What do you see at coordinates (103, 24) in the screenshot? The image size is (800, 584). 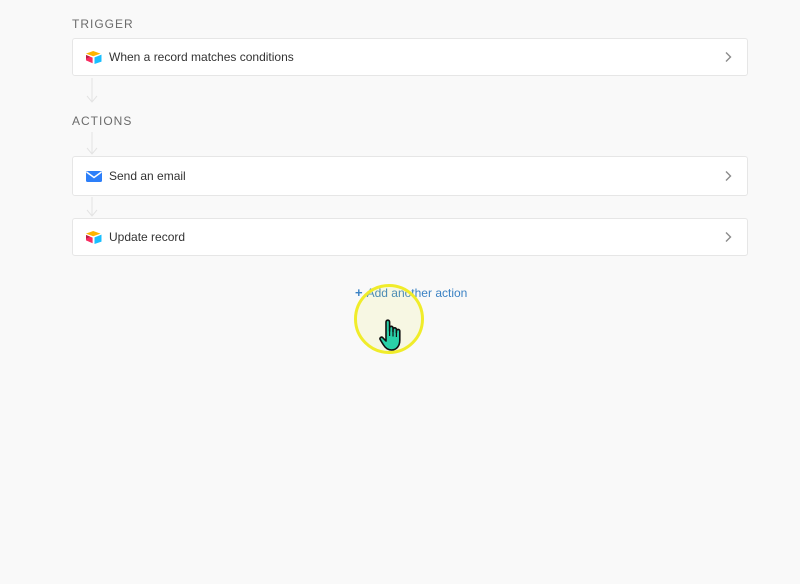 I see `trigger-section-label: TRIGGER` at bounding box center [103, 24].